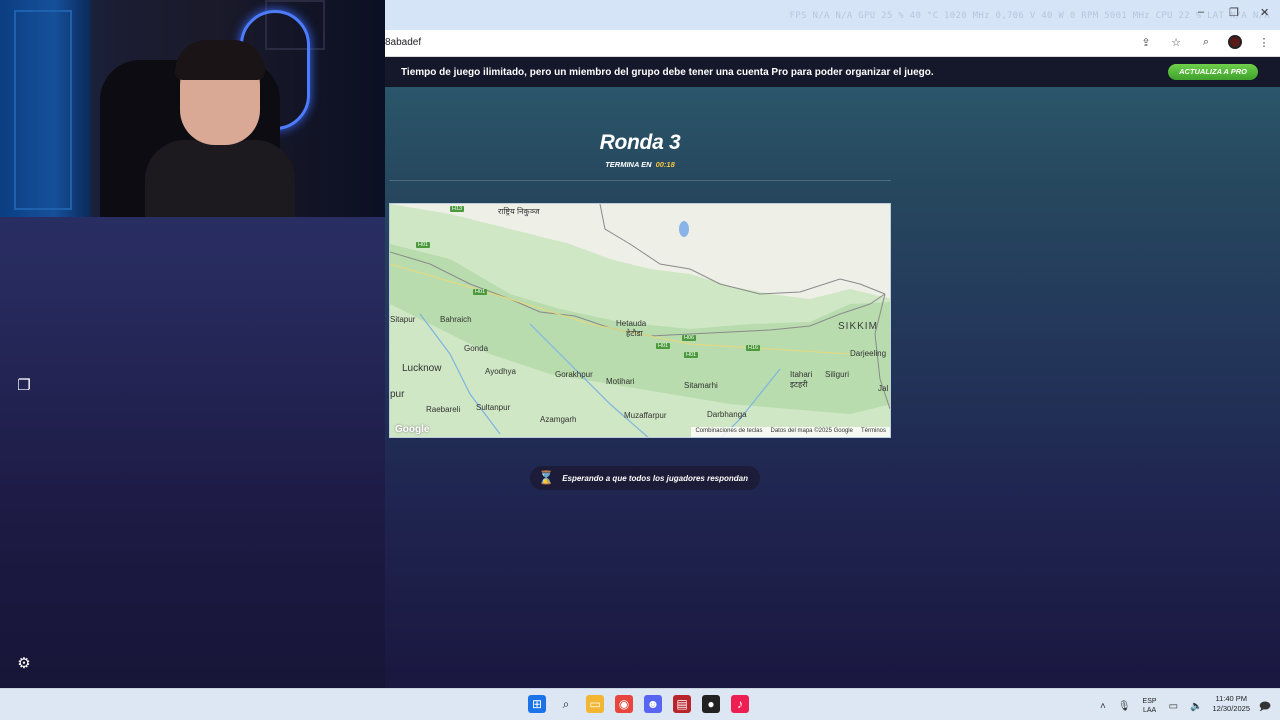 This screenshot has height=720, width=1280. Describe the element at coordinates (873, 432) in the screenshot. I see `terms-link: Términos` at that location.